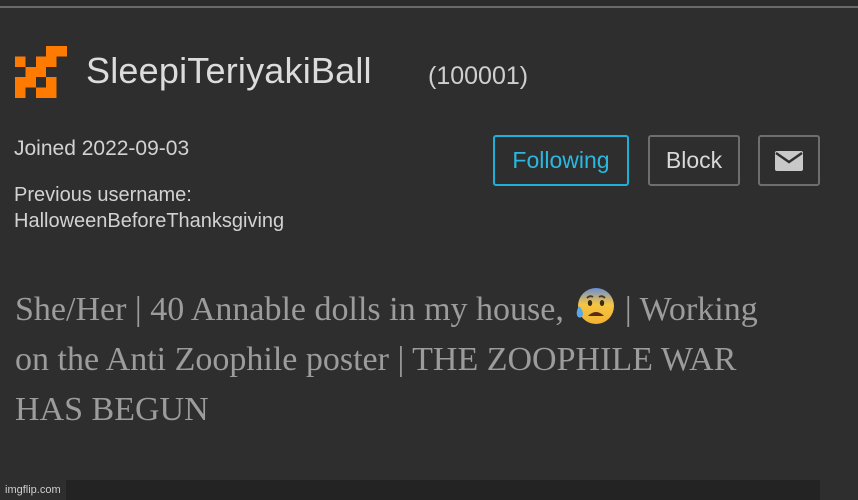 Image resolution: width=858 pixels, height=500 pixels. What do you see at coordinates (694, 160) in the screenshot?
I see `block-button: Block` at bounding box center [694, 160].